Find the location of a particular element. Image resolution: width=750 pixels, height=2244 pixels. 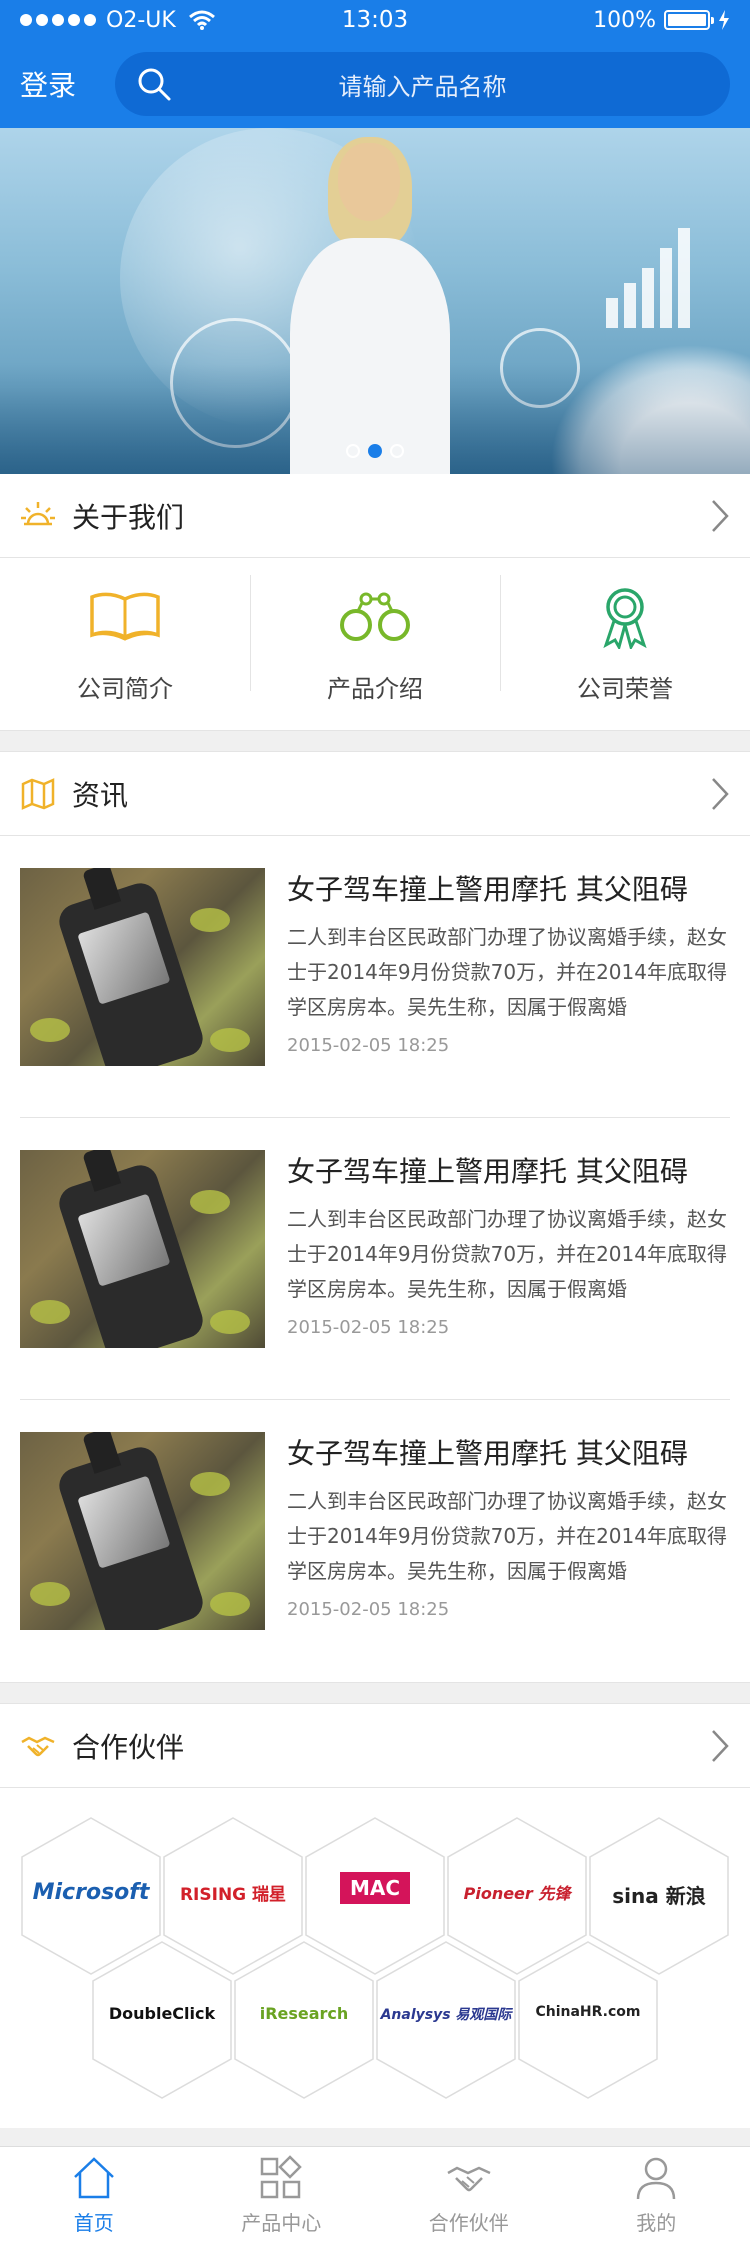

about-section: 关于我们 公司简介 产品介绍 公司荣誉 is located at coordinates (375, 602).